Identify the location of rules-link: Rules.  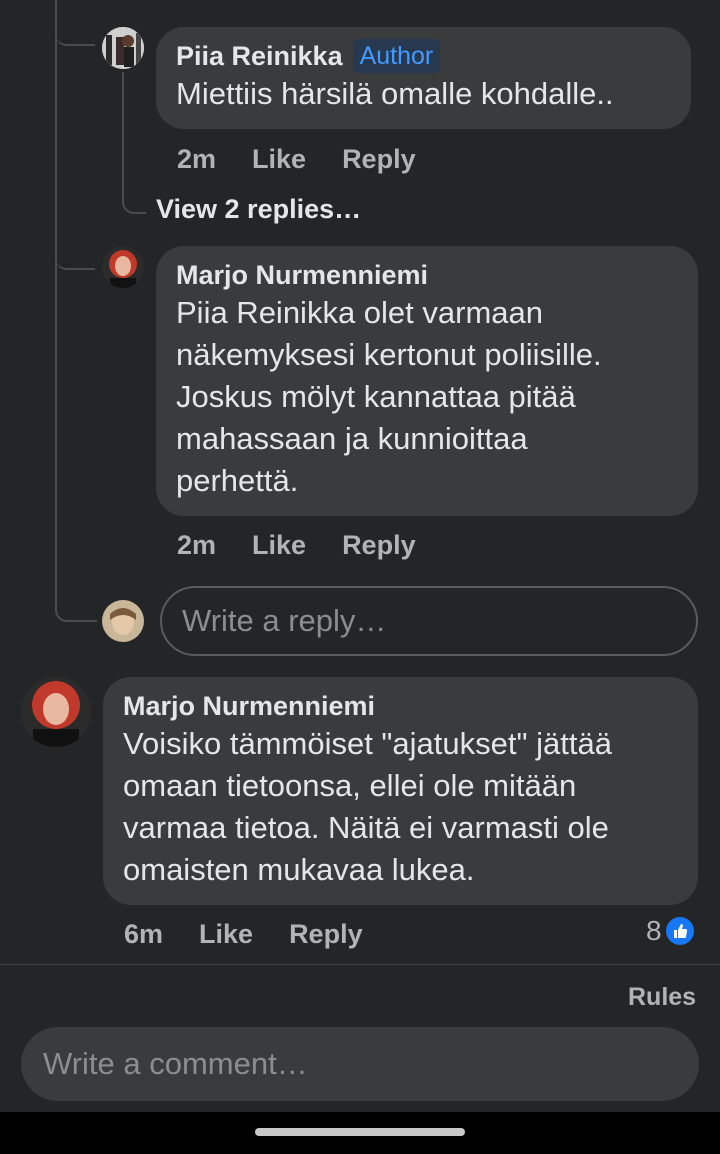
(662, 997).